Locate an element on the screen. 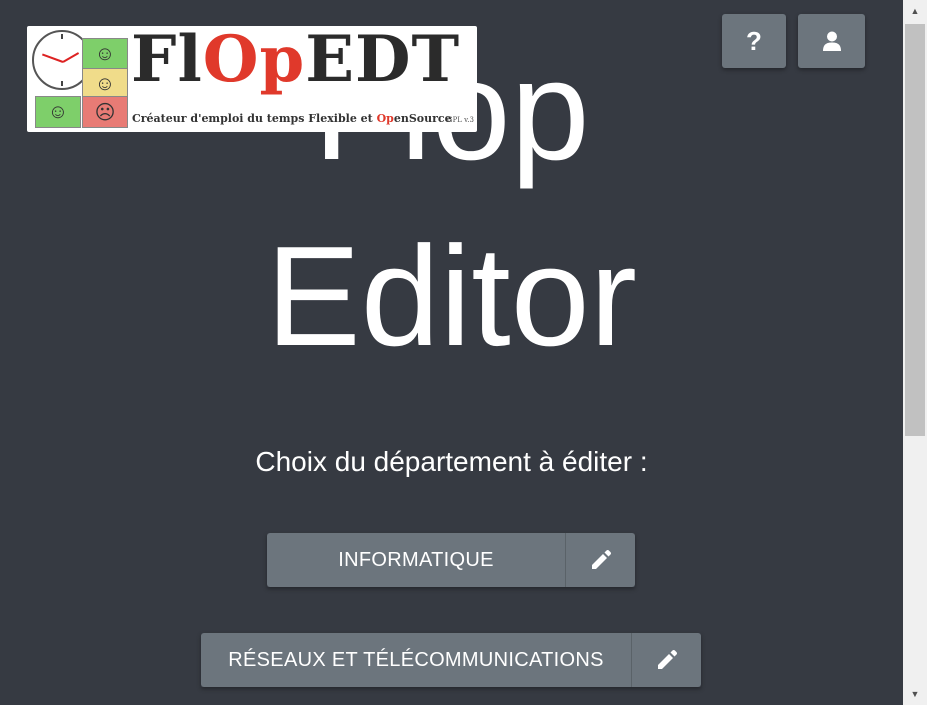  department-row-informatique: INFORMATIQUE is located at coordinates (451, 560).